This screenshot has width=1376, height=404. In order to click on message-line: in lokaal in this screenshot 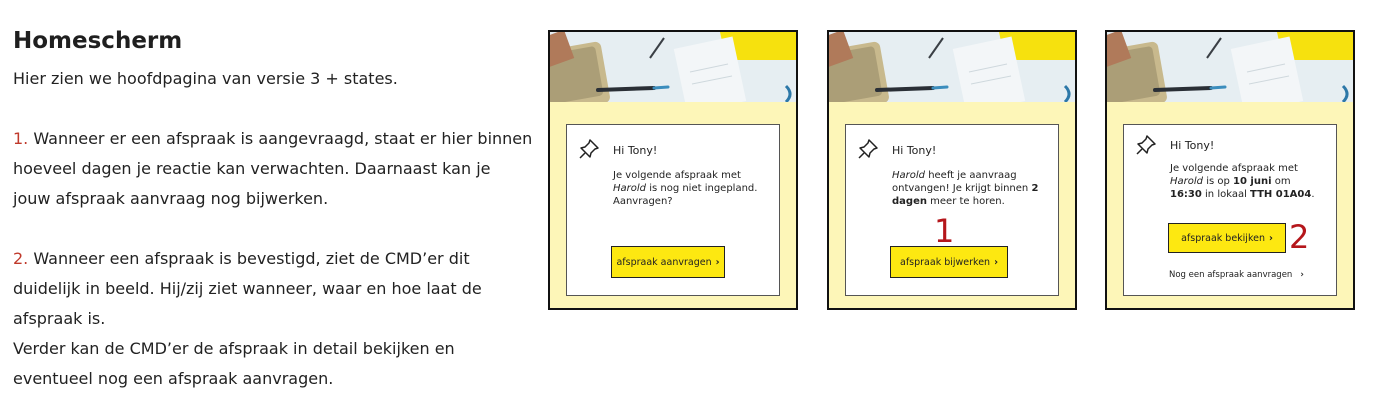, I will do `click(1226, 194)`.